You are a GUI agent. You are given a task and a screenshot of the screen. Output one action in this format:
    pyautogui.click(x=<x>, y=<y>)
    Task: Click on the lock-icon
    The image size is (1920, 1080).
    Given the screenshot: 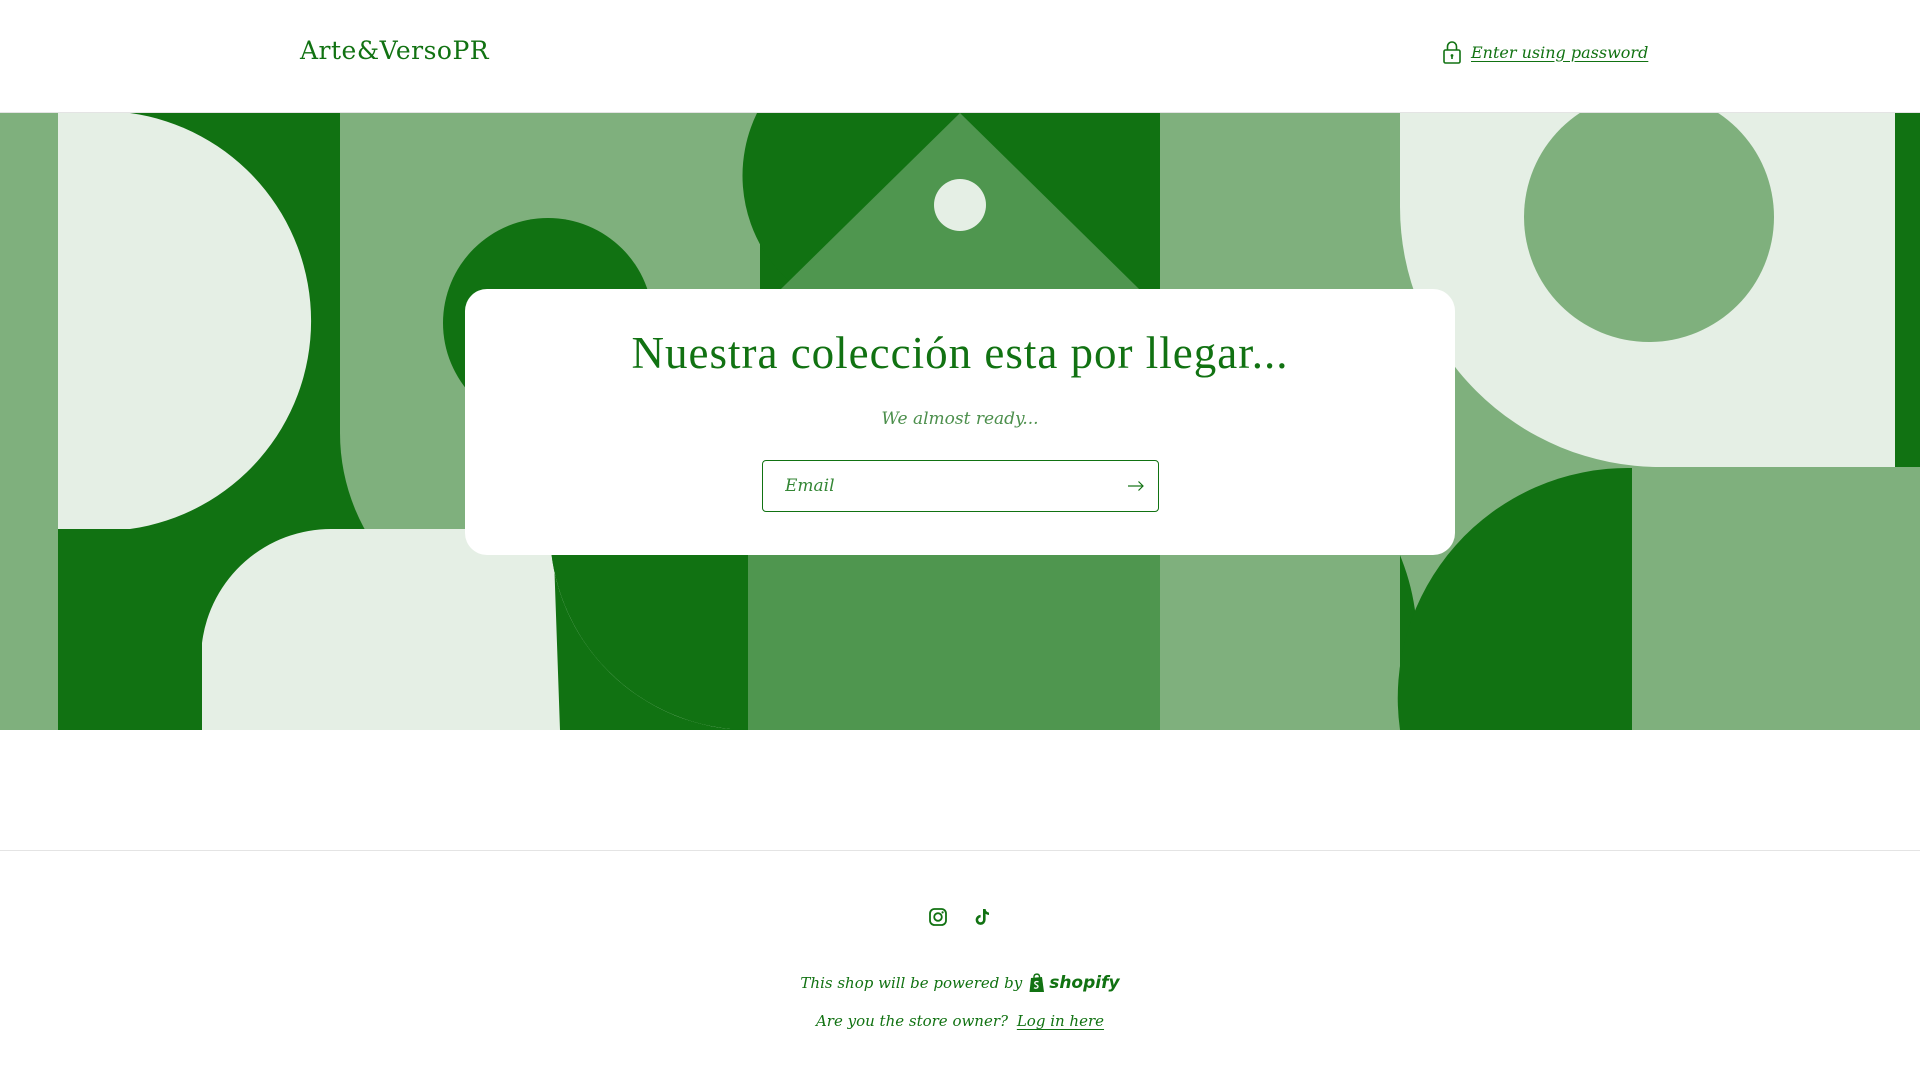 What is the action you would take?
    pyautogui.click(x=1452, y=52)
    